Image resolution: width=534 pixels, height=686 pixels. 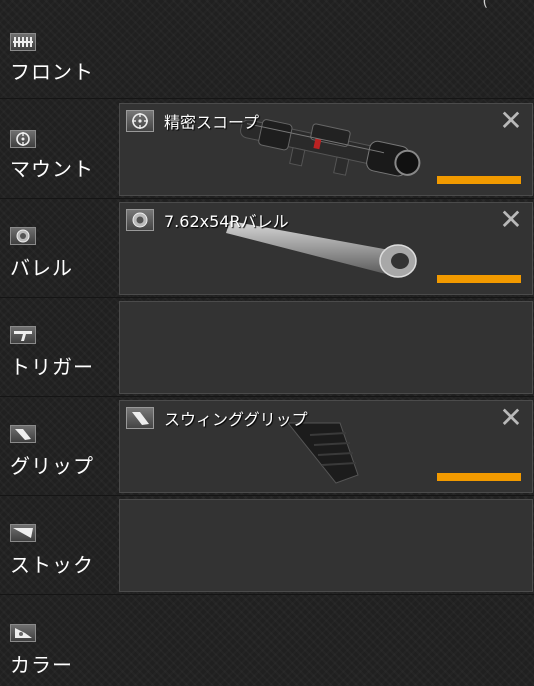 I want to click on category-trigger: トリガー, so click(x=59, y=347).